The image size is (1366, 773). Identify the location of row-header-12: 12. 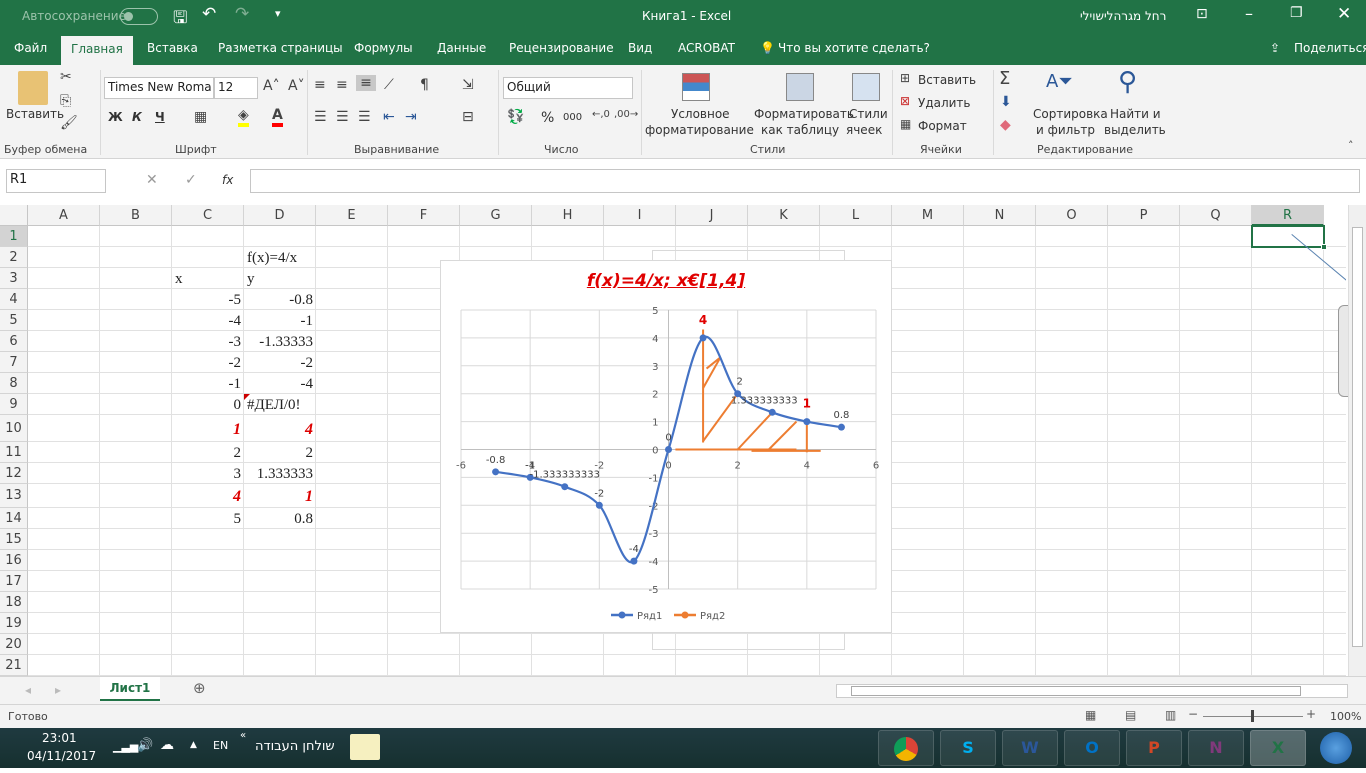
(14, 473).